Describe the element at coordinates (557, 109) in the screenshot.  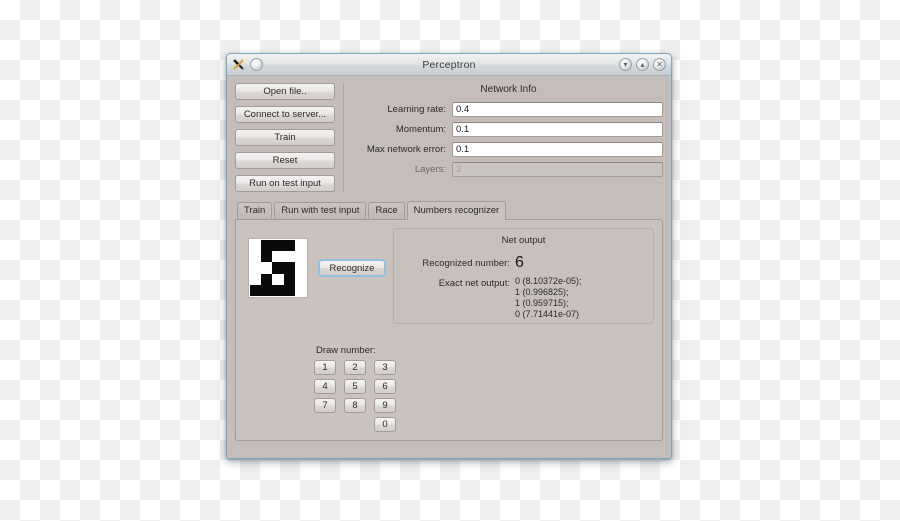
I see `learning-rate-input: 0.4` at that location.